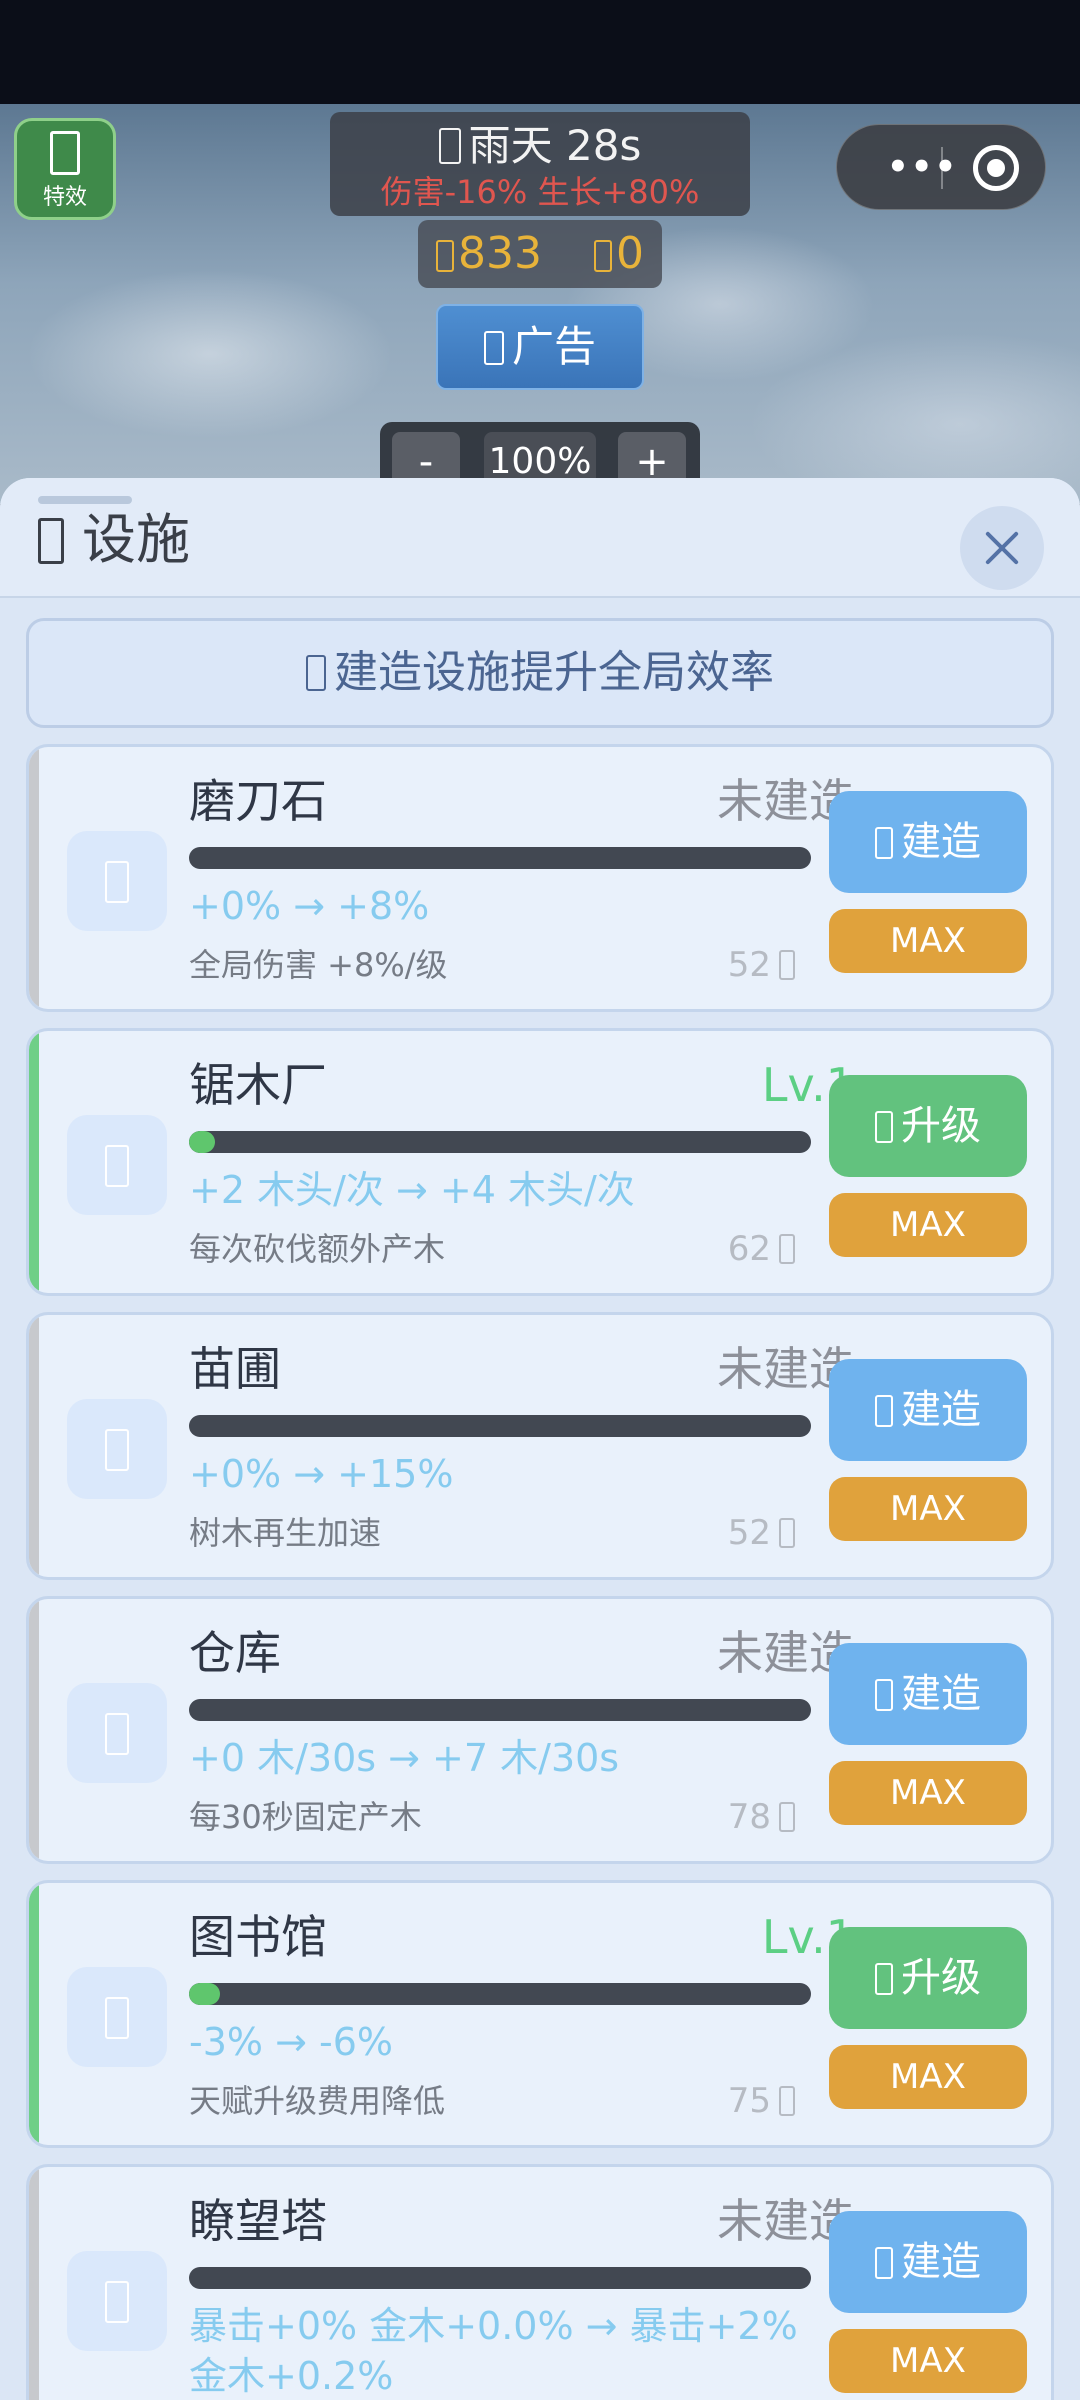 The height and width of the screenshot is (2400, 1080). I want to click on facility-effect: 暴击+0% 金木+0.0% → 暴击+2% 金木+0.2%, so click(493, 2351).